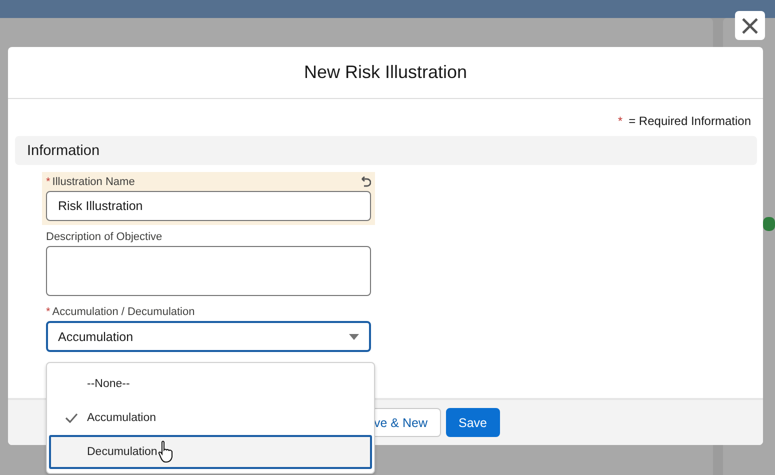  I want to click on field-label: Description of Objective, so click(104, 237).